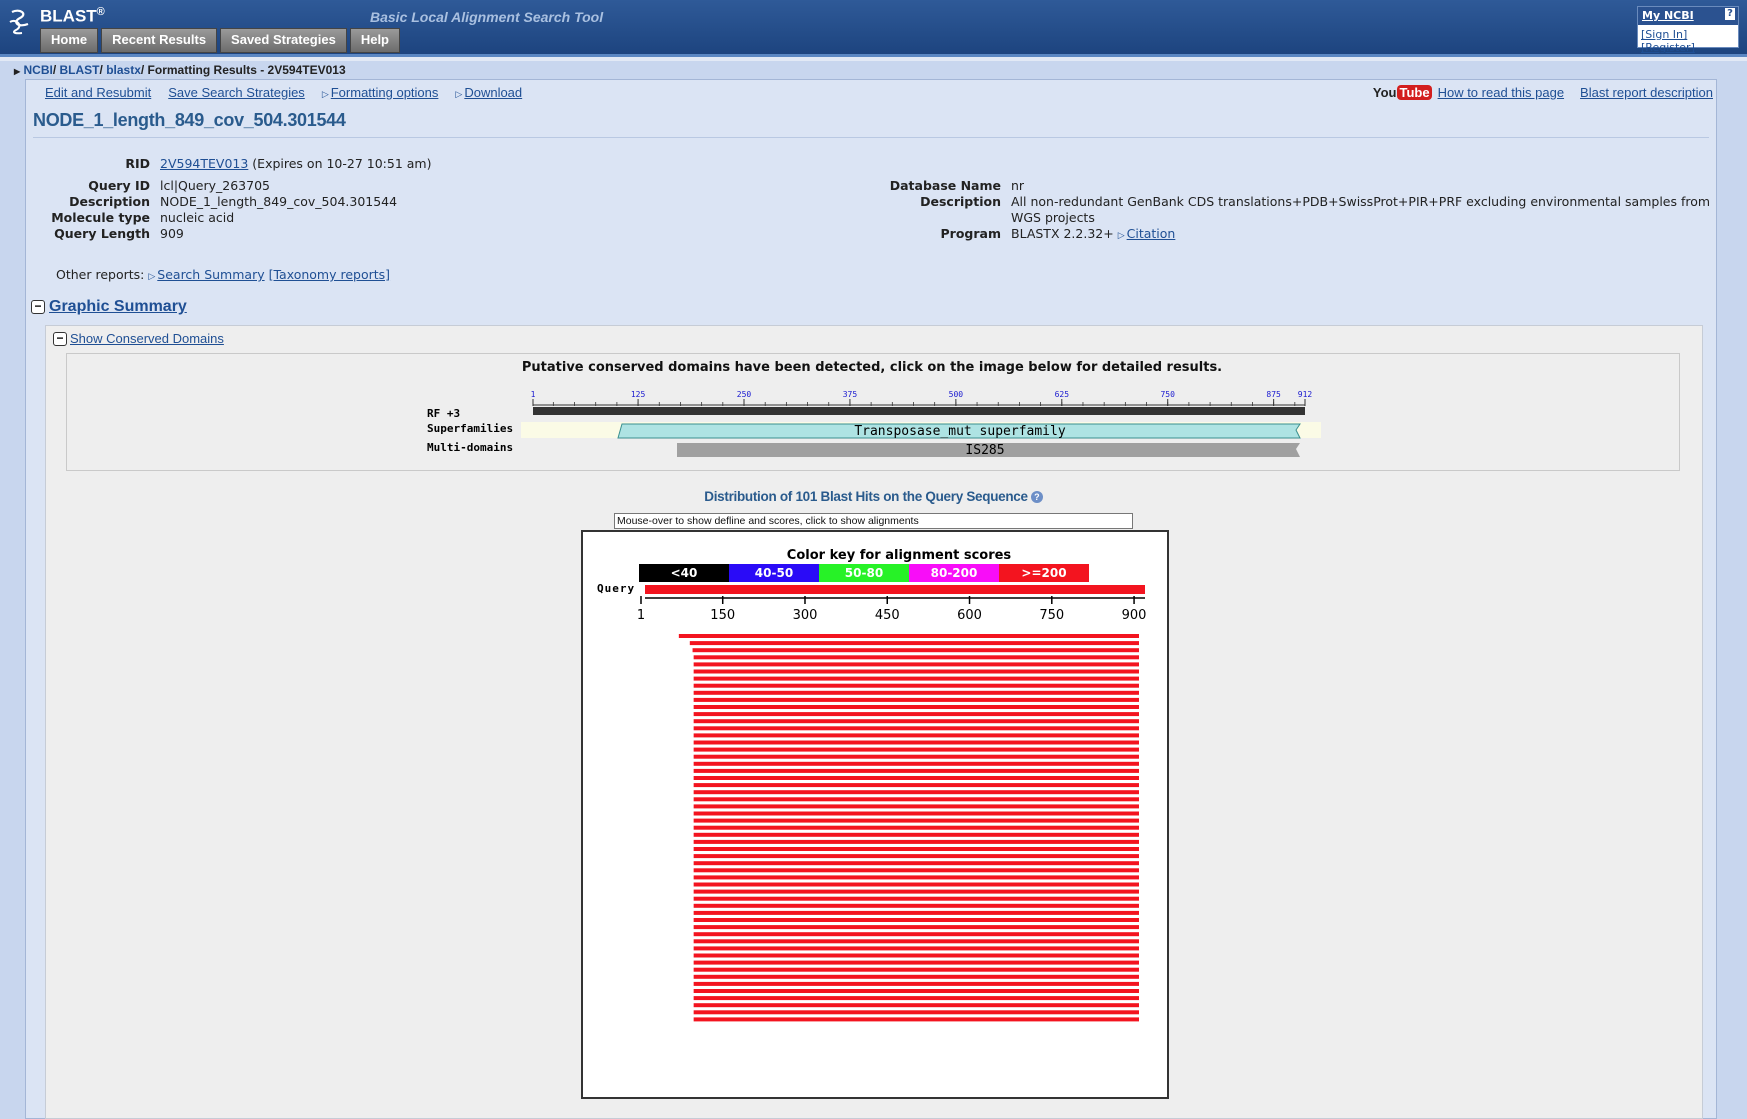 This screenshot has width=1747, height=1119. What do you see at coordinates (204, 163) in the screenshot?
I see `rid-link: 2V594TEV013` at bounding box center [204, 163].